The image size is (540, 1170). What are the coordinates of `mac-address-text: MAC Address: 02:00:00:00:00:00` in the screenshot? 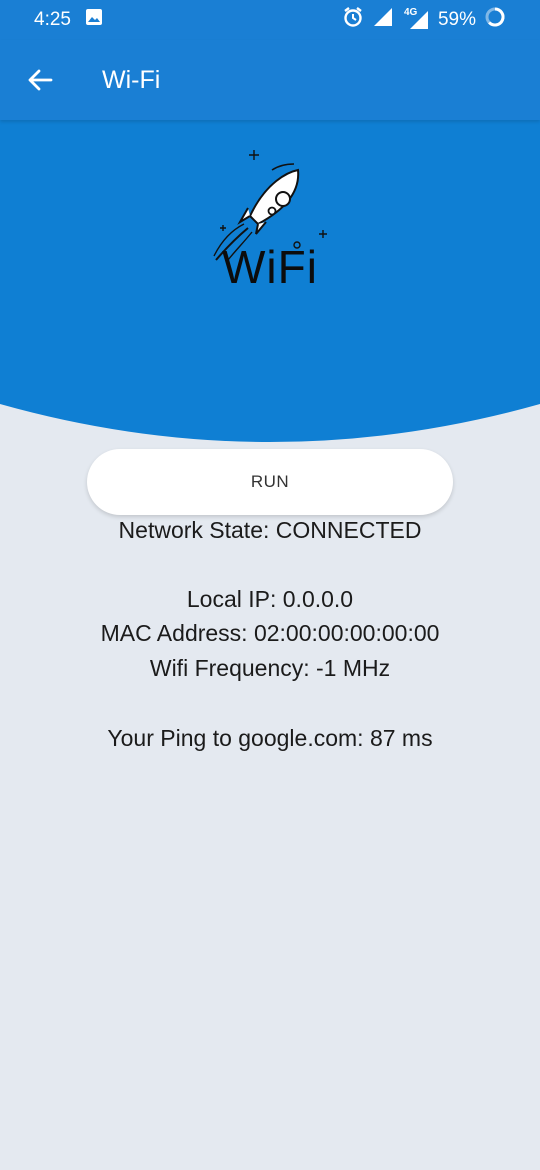 It's located at (270, 633).